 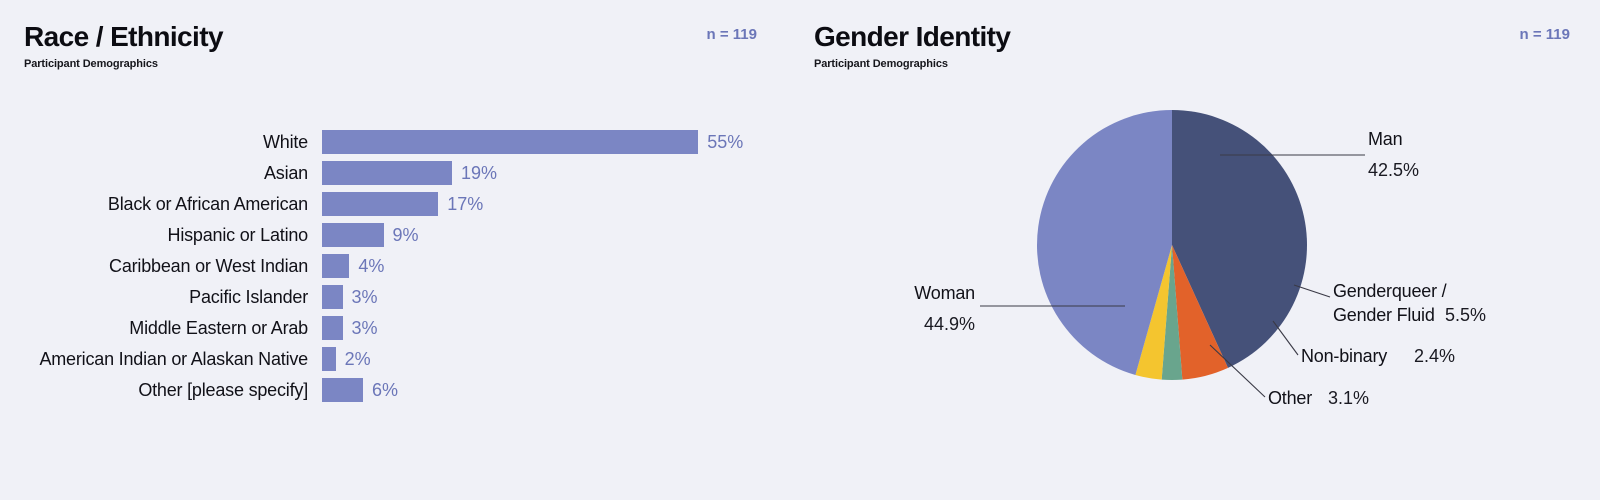 I want to click on bar-track: 2%, so click(x=346, y=359).